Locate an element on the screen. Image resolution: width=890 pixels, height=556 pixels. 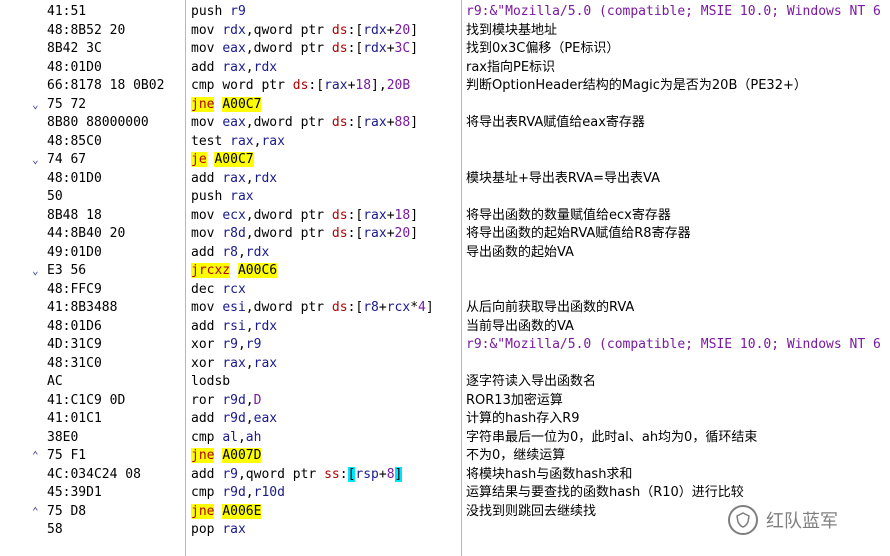
instruction-text: mov rdx,qword ptr ds:[rdx+20] is located at coordinates (325, 31).